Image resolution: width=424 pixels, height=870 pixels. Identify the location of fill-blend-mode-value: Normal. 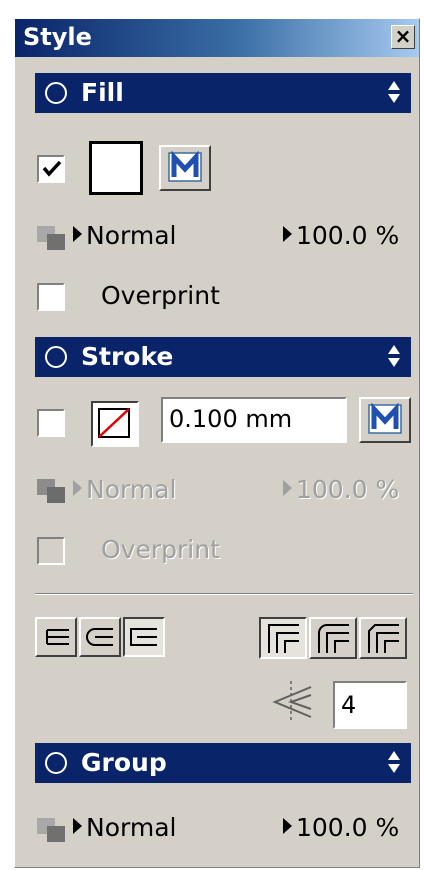
(131, 235).